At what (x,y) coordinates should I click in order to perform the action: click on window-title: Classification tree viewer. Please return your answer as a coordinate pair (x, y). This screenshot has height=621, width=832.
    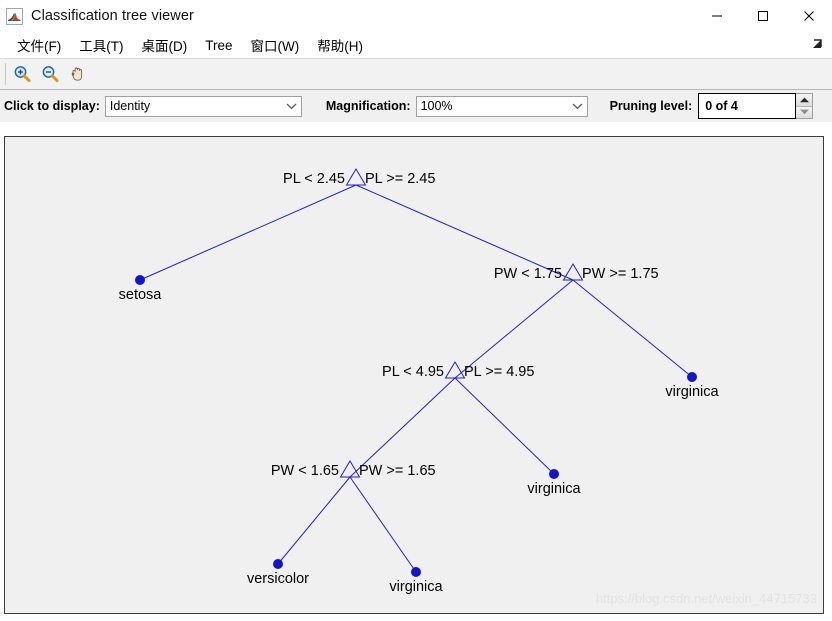
    Looking at the image, I should click on (112, 16).